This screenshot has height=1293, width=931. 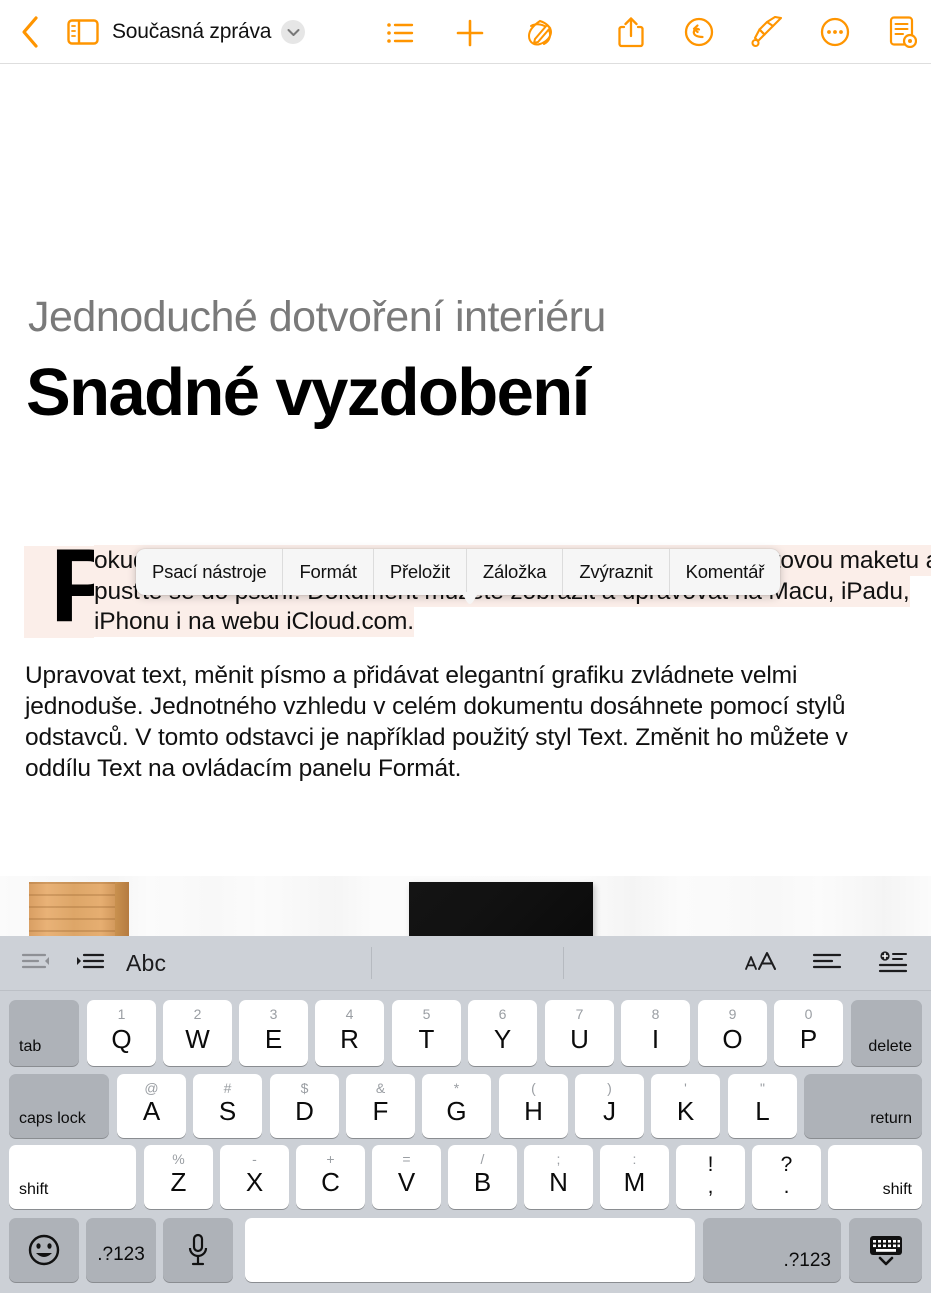 What do you see at coordinates (631, 32) in the screenshot?
I see `share-button` at bounding box center [631, 32].